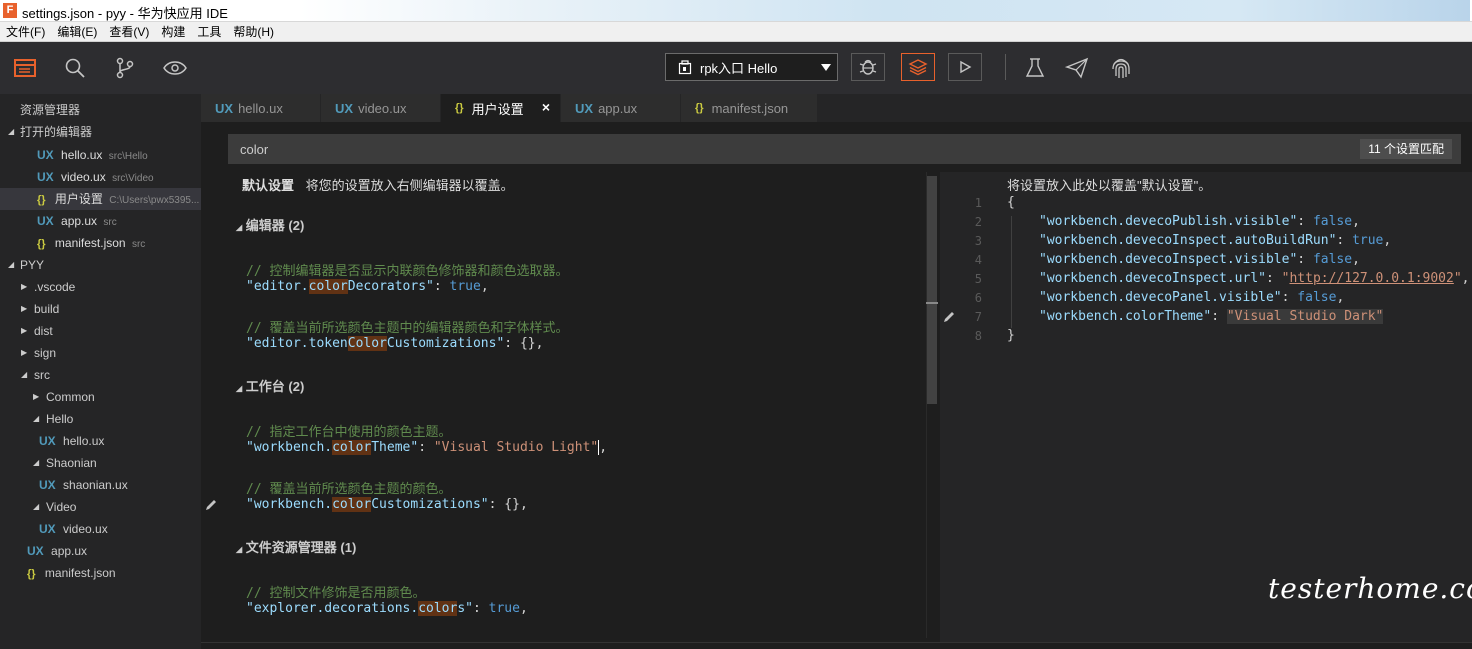 The height and width of the screenshot is (649, 1472). Describe the element at coordinates (749, 108) in the screenshot. I see `tab-manifest-json: {} manifest.json` at that location.